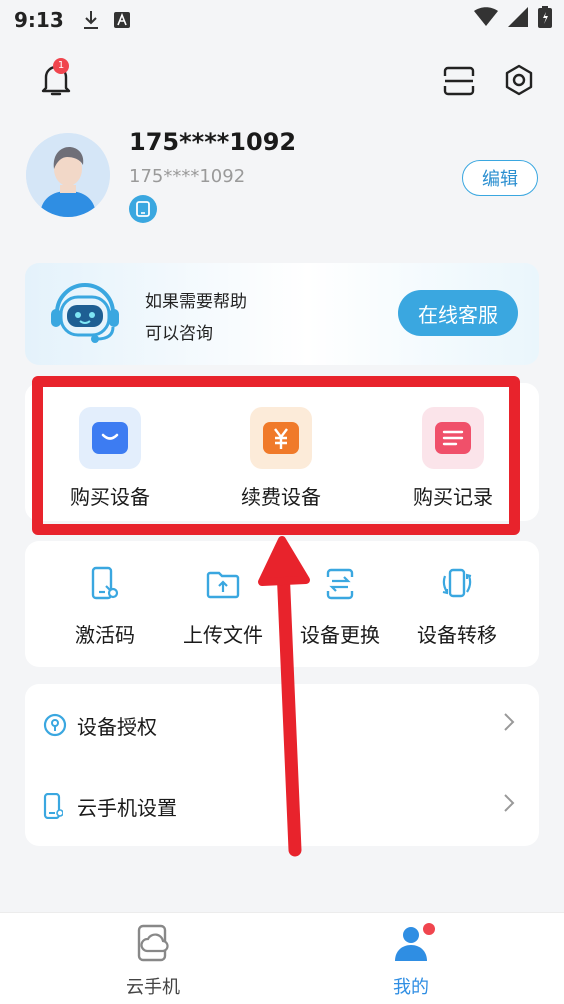  Describe the element at coordinates (340, 606) in the screenshot. I see `device-replace-item: 设备更换` at that location.